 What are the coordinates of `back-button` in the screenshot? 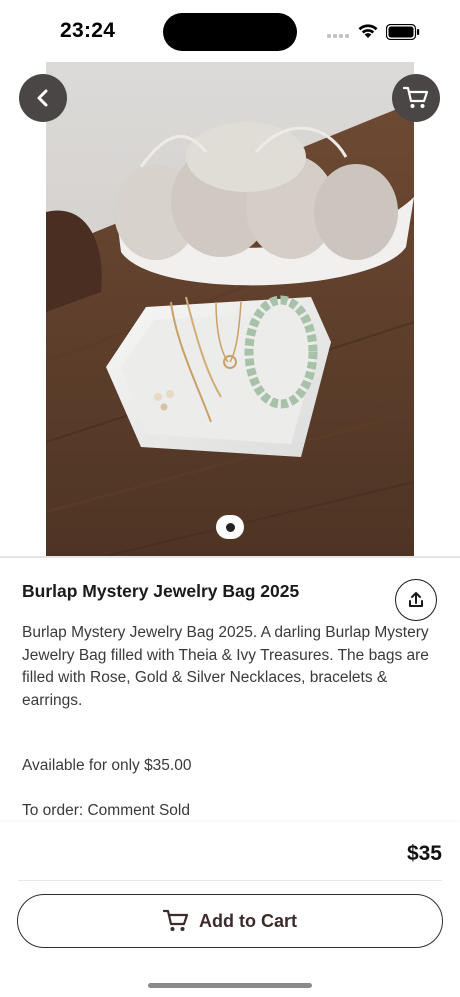 It's located at (43, 98).